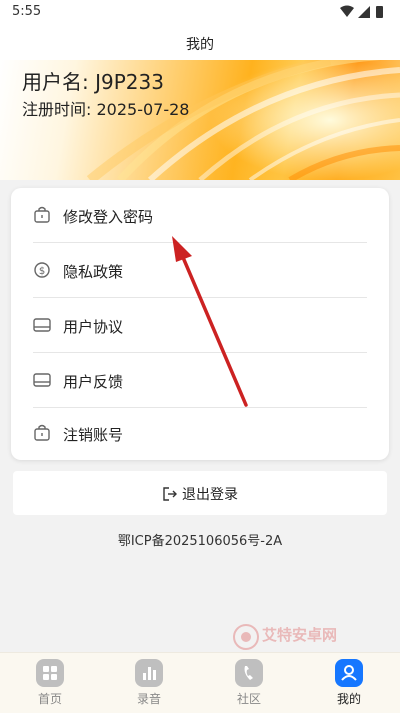  I want to click on wifi-icon, so click(347, 11).